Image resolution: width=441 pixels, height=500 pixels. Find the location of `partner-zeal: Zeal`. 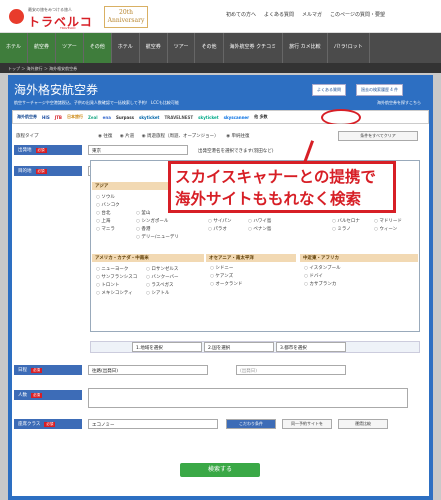

partner-zeal: Zeal is located at coordinates (92, 117).